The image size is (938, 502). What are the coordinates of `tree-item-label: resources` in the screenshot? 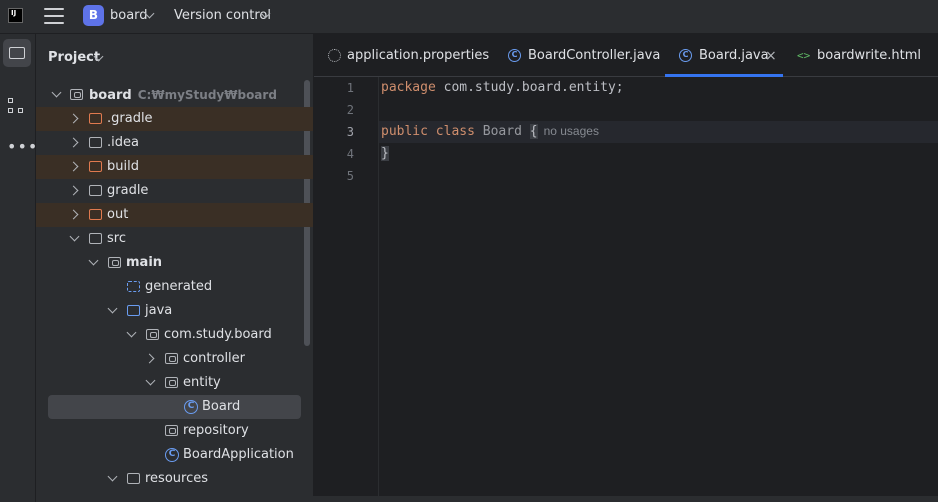 It's located at (177, 478).